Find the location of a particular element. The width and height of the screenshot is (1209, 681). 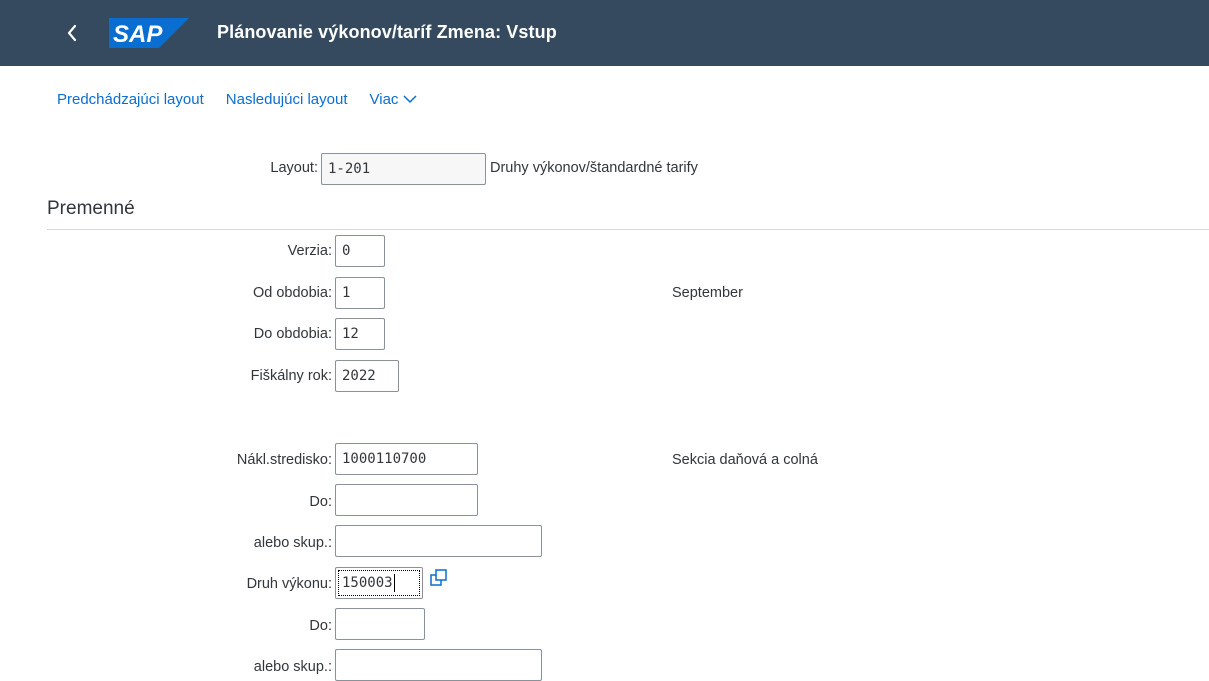

more-menu-button: Viac is located at coordinates (394, 99).